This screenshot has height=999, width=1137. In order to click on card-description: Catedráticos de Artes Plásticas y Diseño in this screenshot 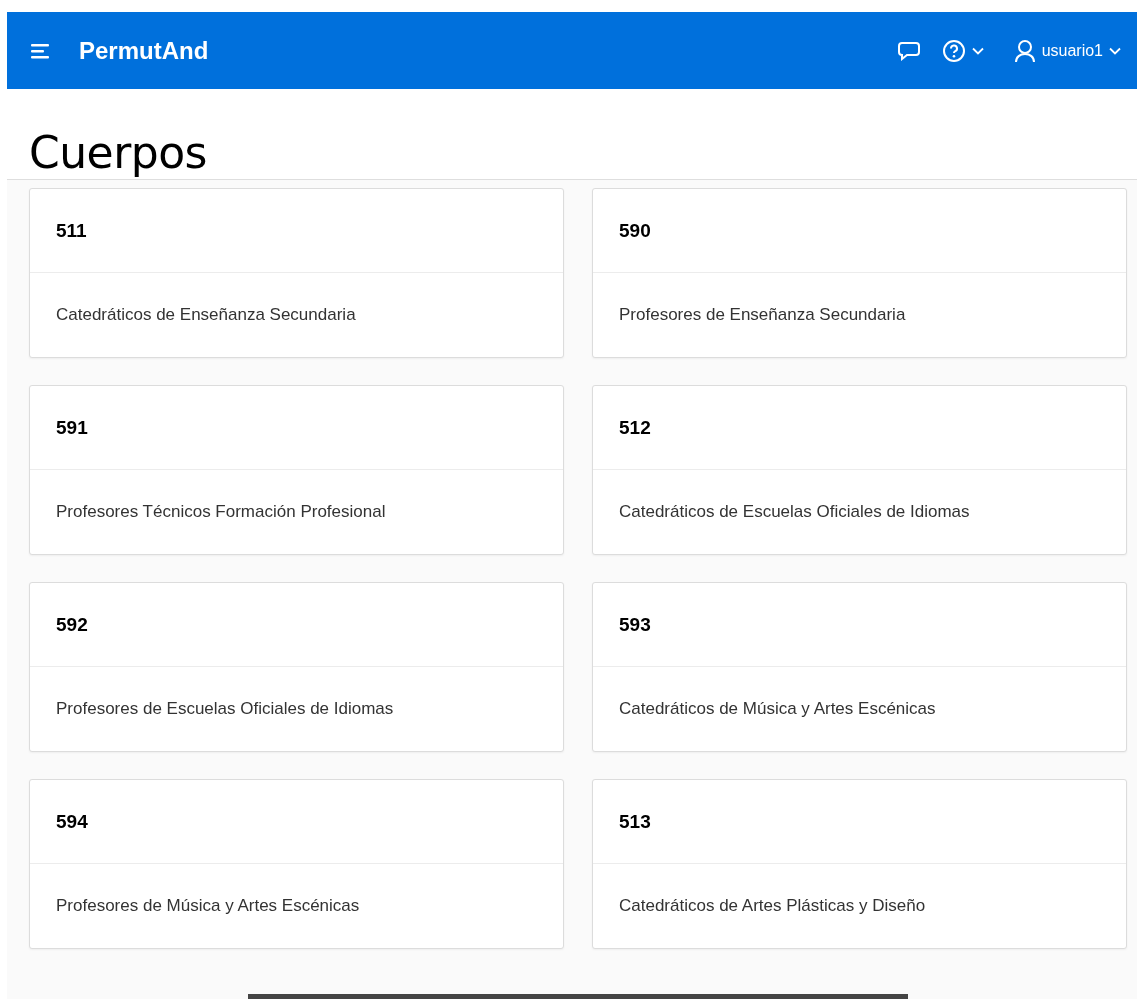, I will do `click(772, 906)`.